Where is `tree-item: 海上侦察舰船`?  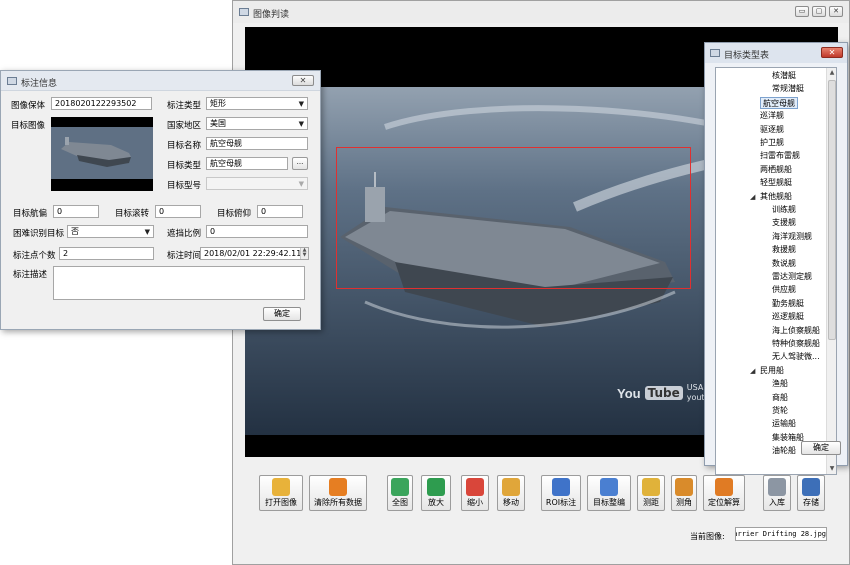 tree-item: 海上侦察舰船 is located at coordinates (796, 331).